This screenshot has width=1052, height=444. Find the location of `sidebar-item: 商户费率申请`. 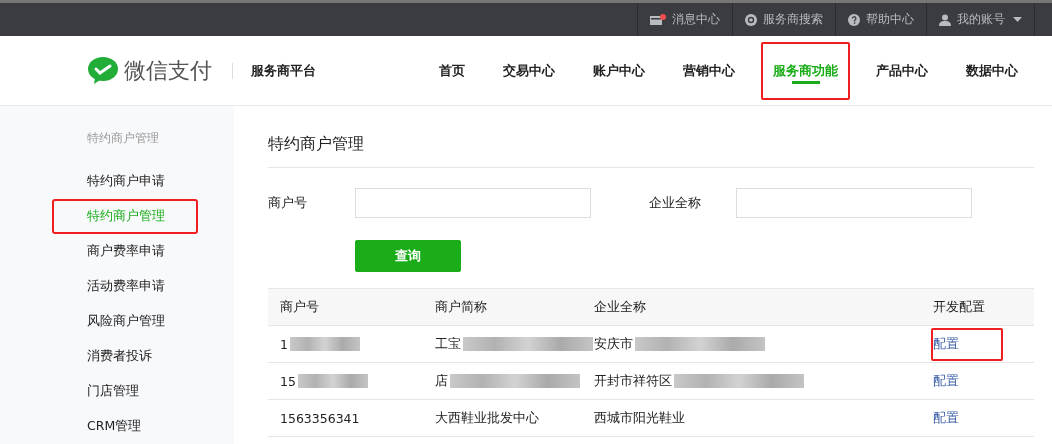

sidebar-item: 商户费率申请 is located at coordinates (125, 251).